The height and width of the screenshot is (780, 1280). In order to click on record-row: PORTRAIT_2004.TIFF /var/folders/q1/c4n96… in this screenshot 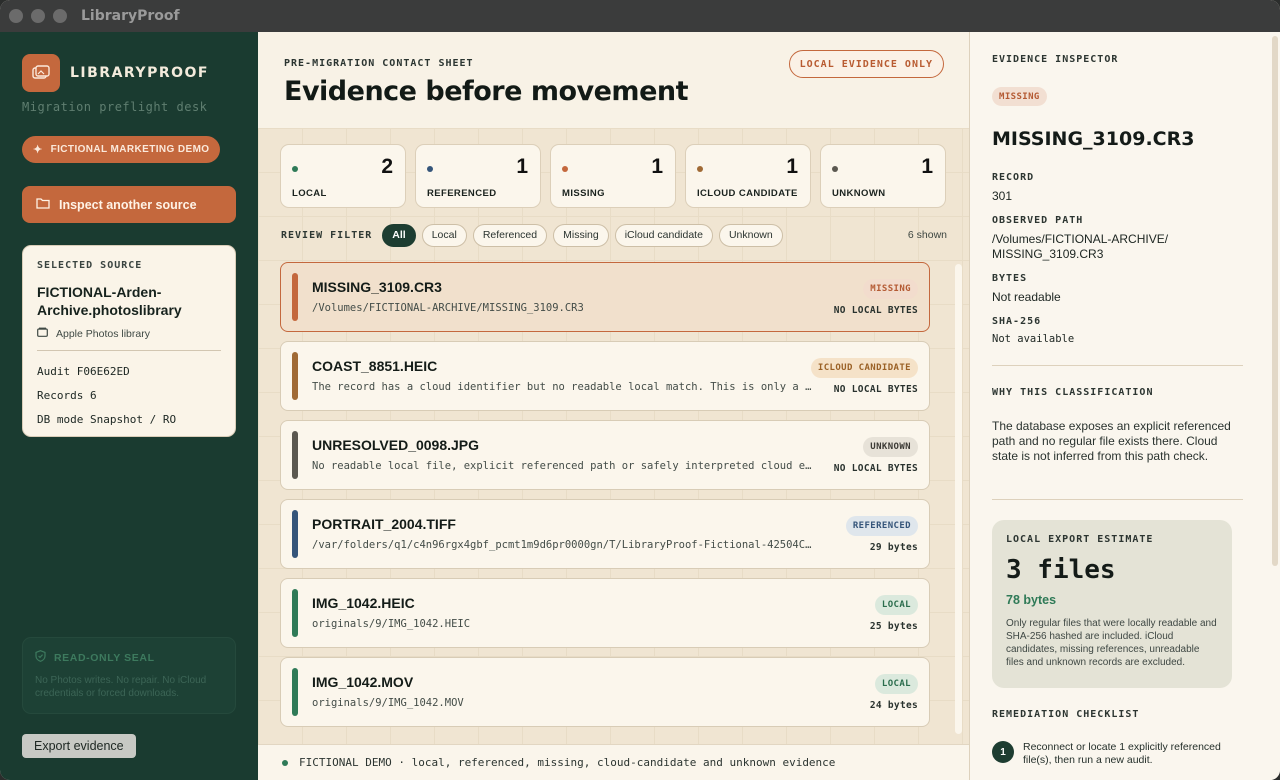, I will do `click(605, 534)`.